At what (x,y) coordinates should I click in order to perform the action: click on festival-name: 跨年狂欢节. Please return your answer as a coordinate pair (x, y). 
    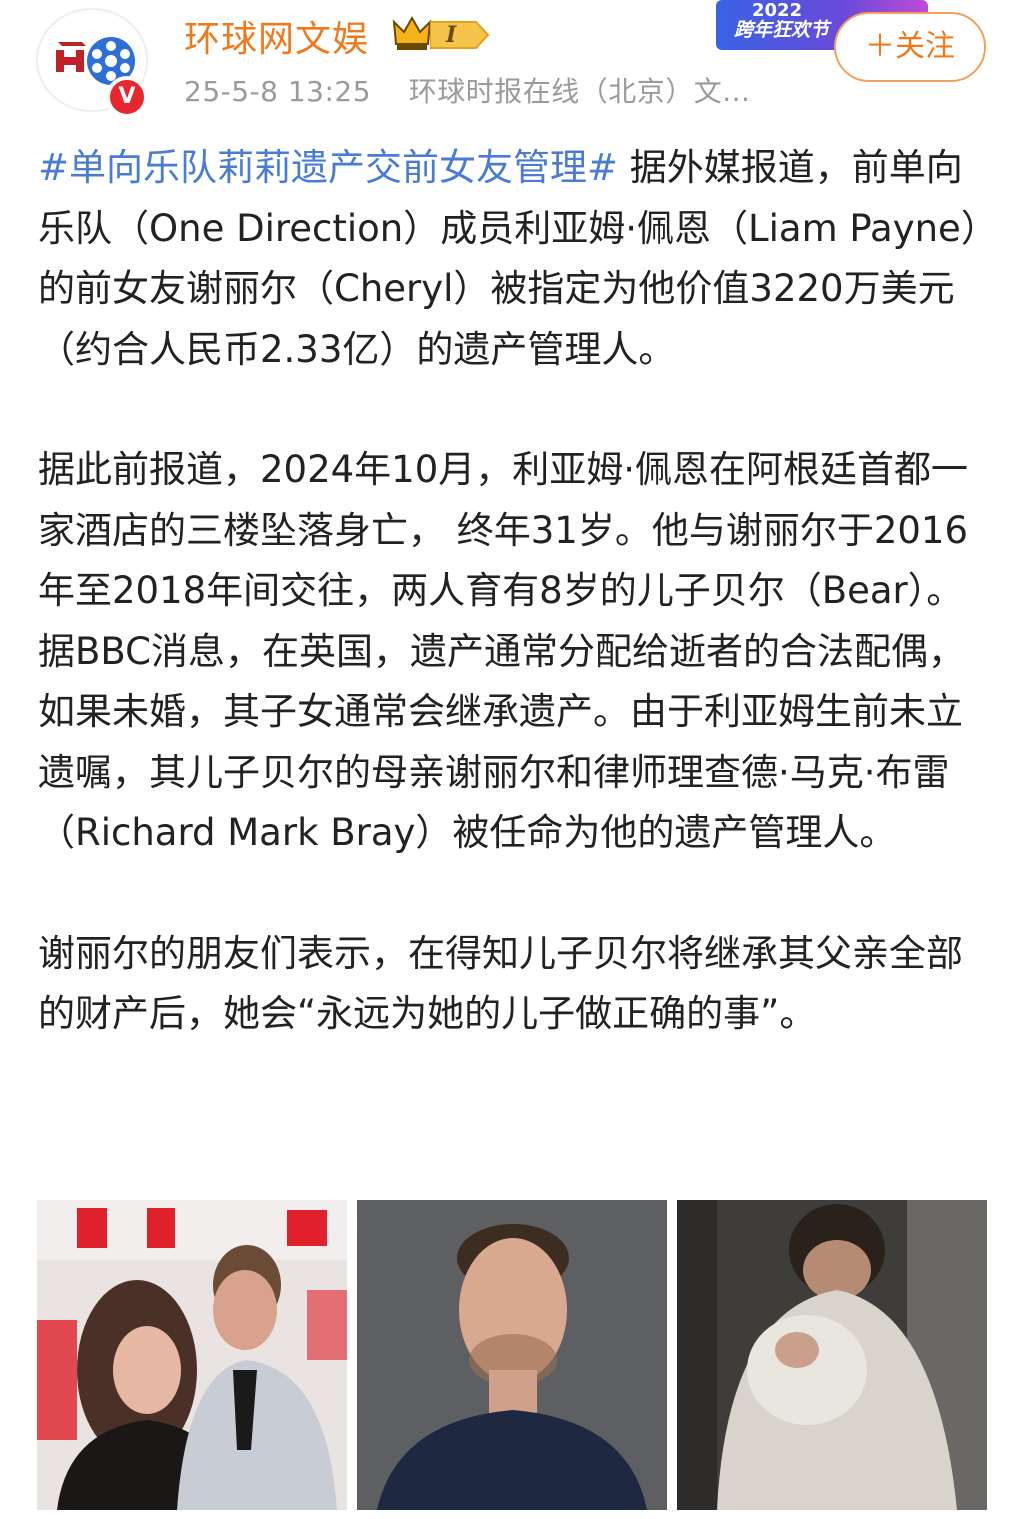
    Looking at the image, I should click on (782, 30).